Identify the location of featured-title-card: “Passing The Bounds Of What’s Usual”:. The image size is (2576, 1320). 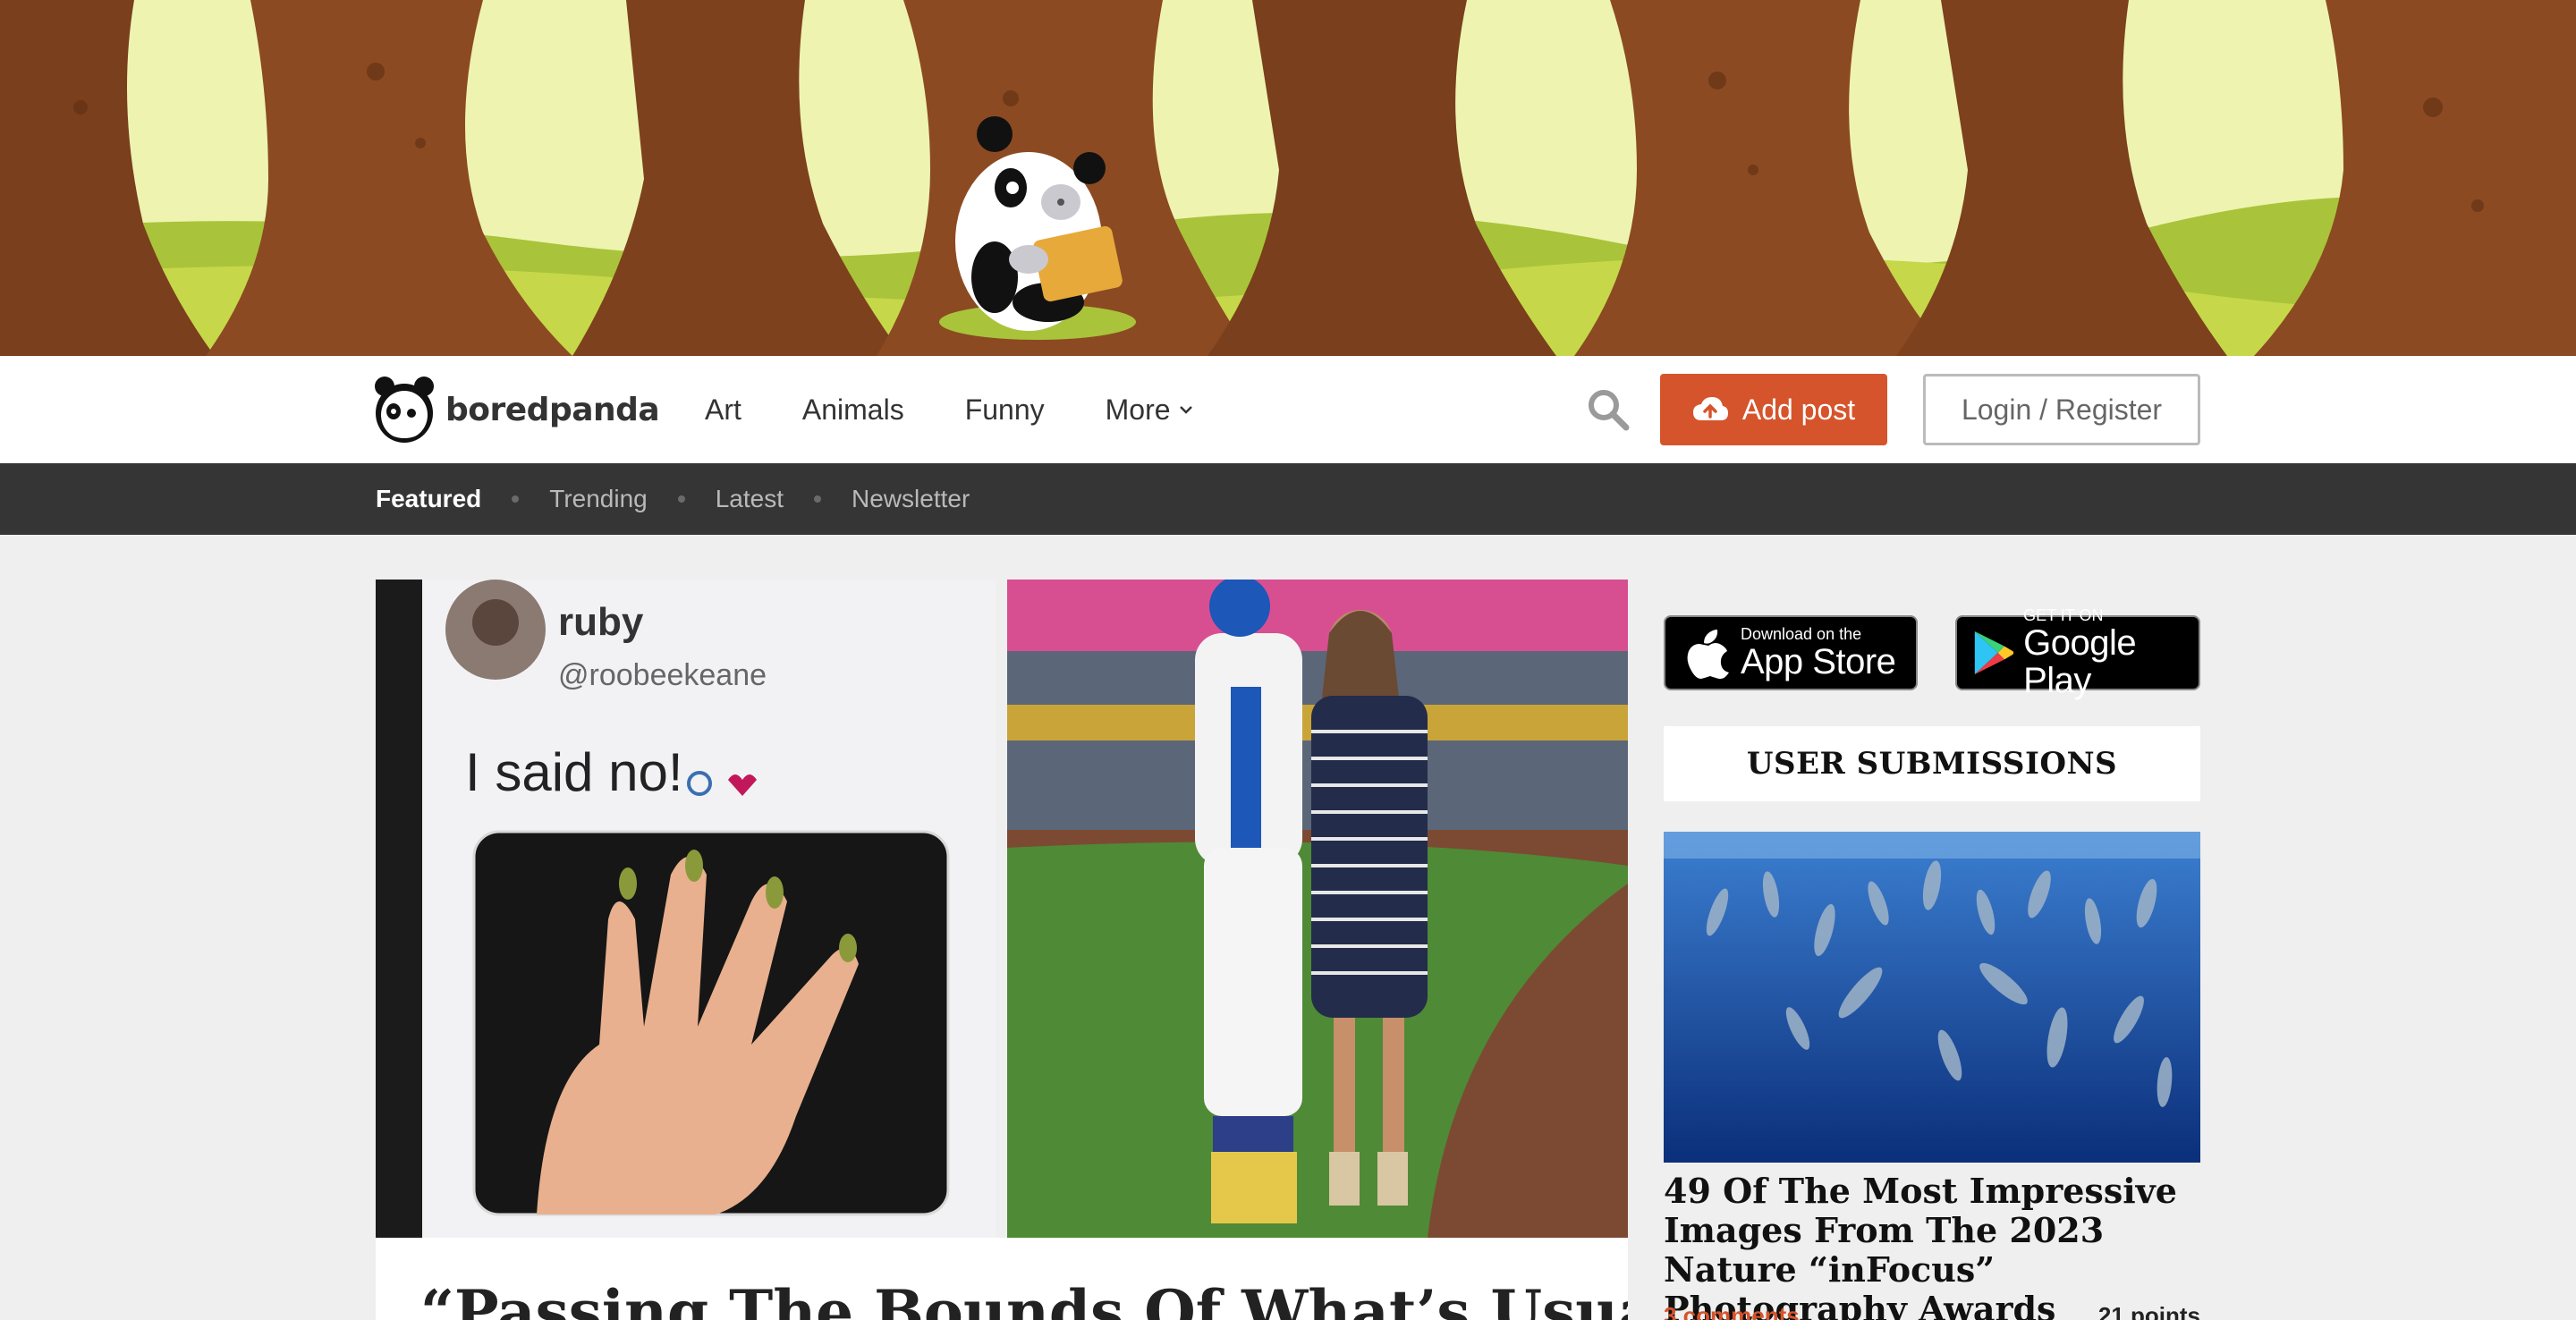
(1002, 1279).